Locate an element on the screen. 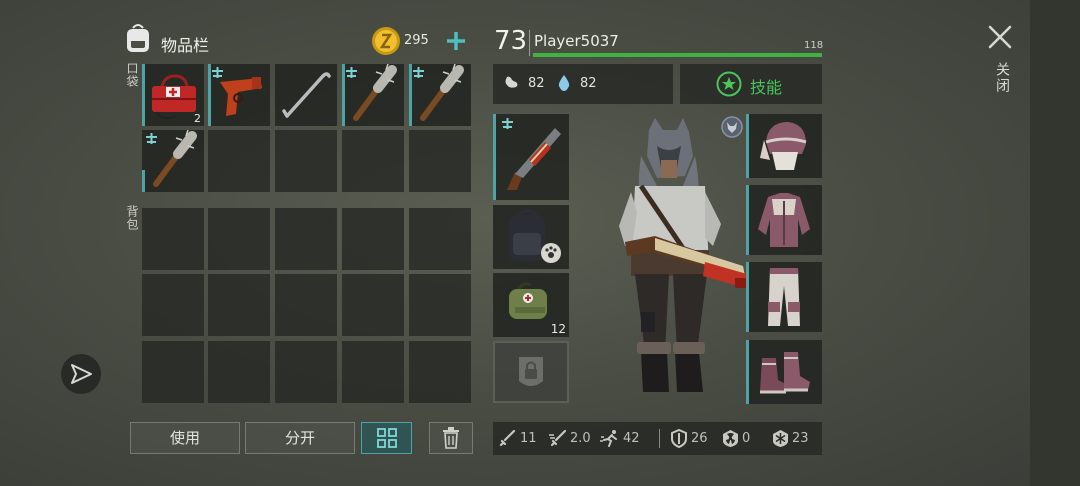 Image resolution: width=1080 pixels, height=486 pixels. close-icon is located at coordinates (1000, 37).